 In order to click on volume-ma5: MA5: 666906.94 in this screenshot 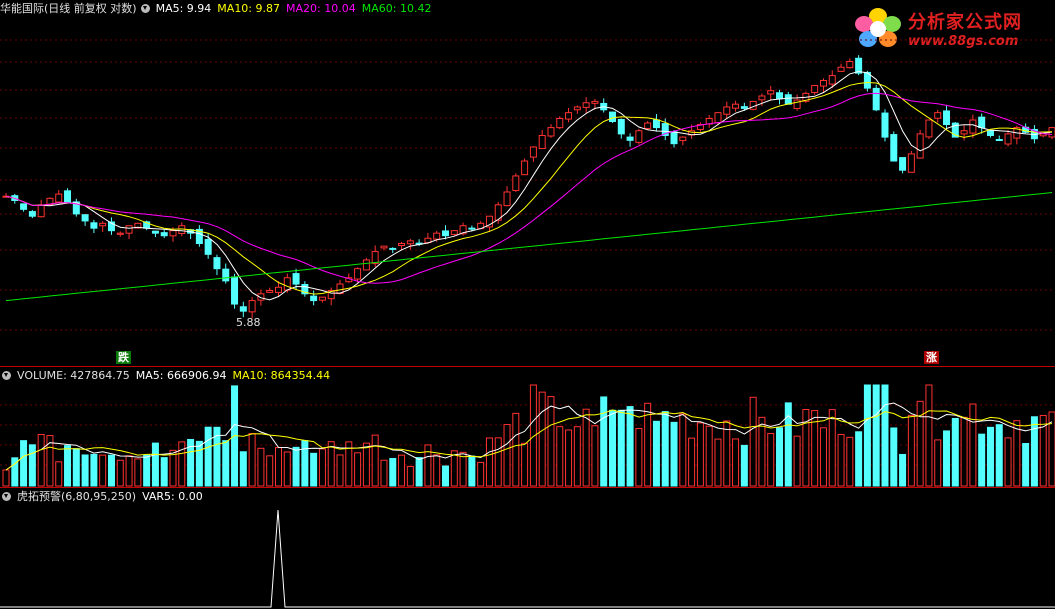, I will do `click(181, 375)`.